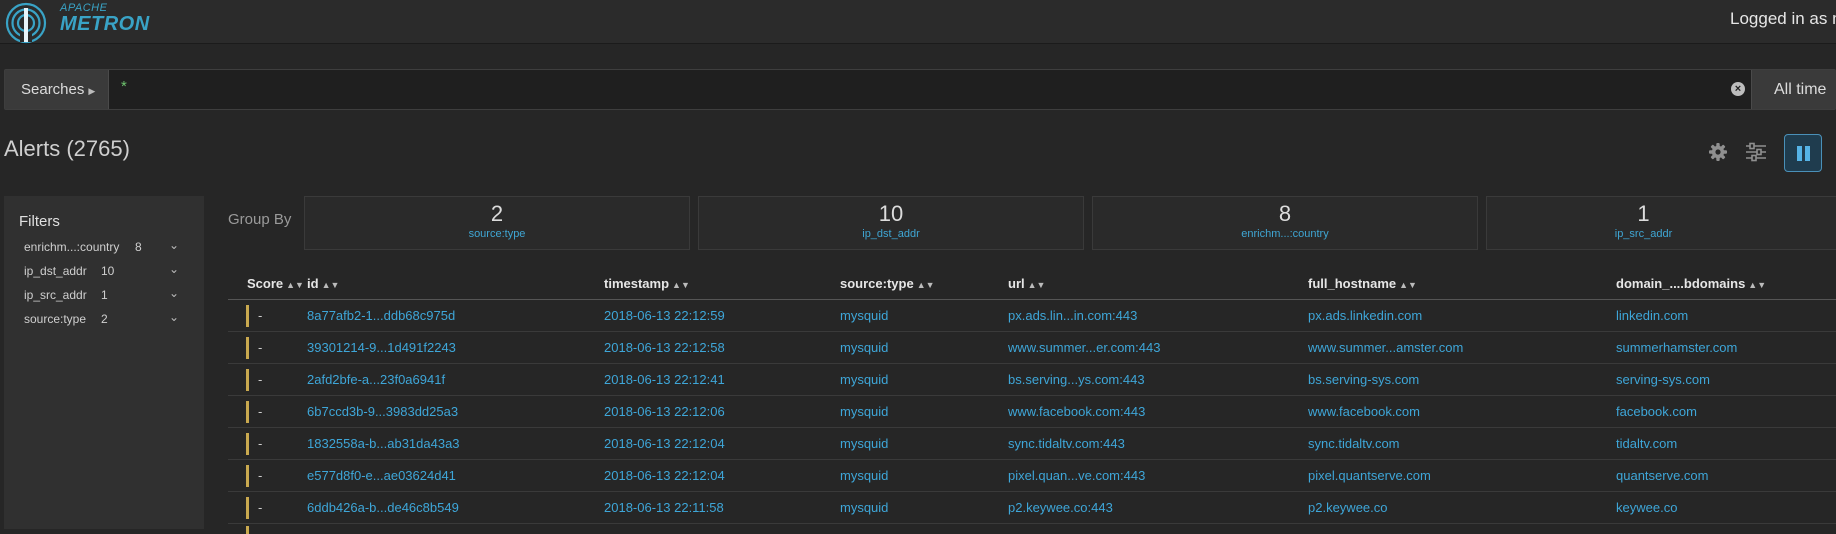  What do you see at coordinates (1793, 89) in the screenshot?
I see `time-range-button: All time` at bounding box center [1793, 89].